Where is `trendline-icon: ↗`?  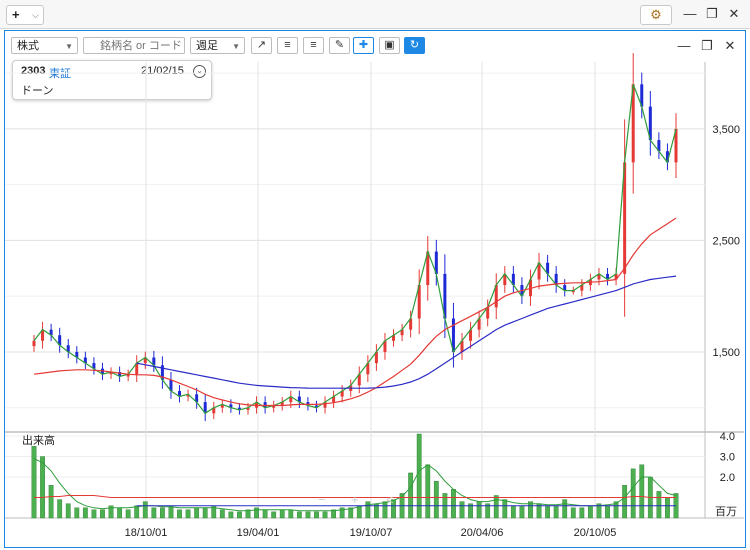 trendline-icon: ↗ is located at coordinates (261, 45).